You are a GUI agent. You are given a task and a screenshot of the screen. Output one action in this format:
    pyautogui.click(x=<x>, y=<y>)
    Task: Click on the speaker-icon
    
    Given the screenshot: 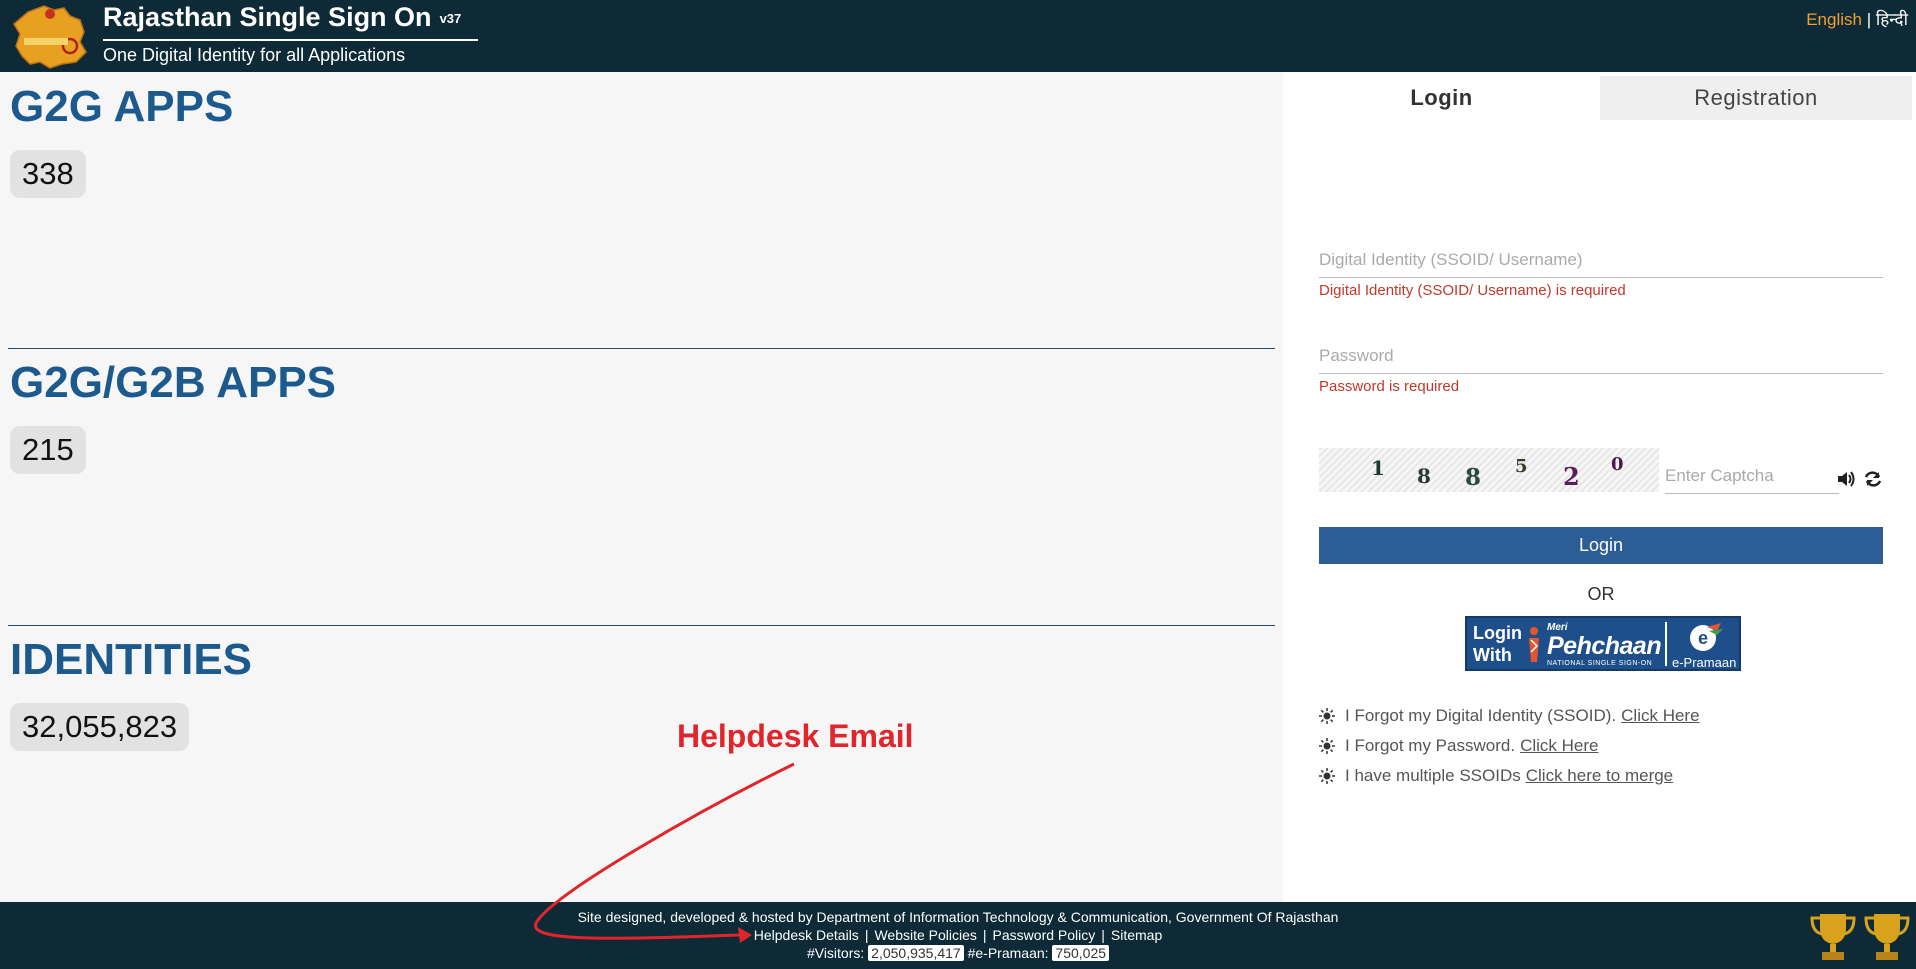 What is the action you would take?
    pyautogui.click(x=1846, y=479)
    